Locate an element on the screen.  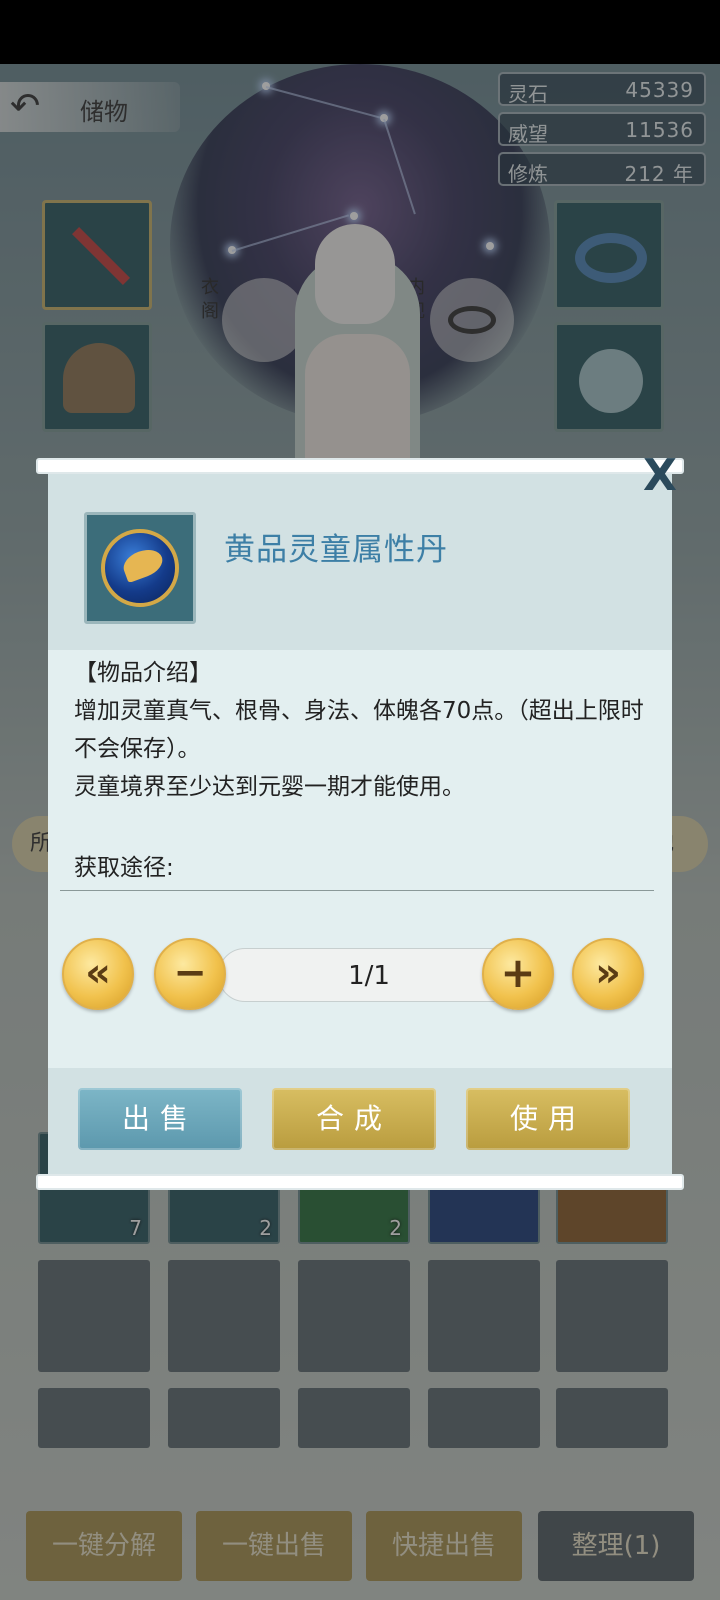
quantity-increase-button: + is located at coordinates (518, 974).